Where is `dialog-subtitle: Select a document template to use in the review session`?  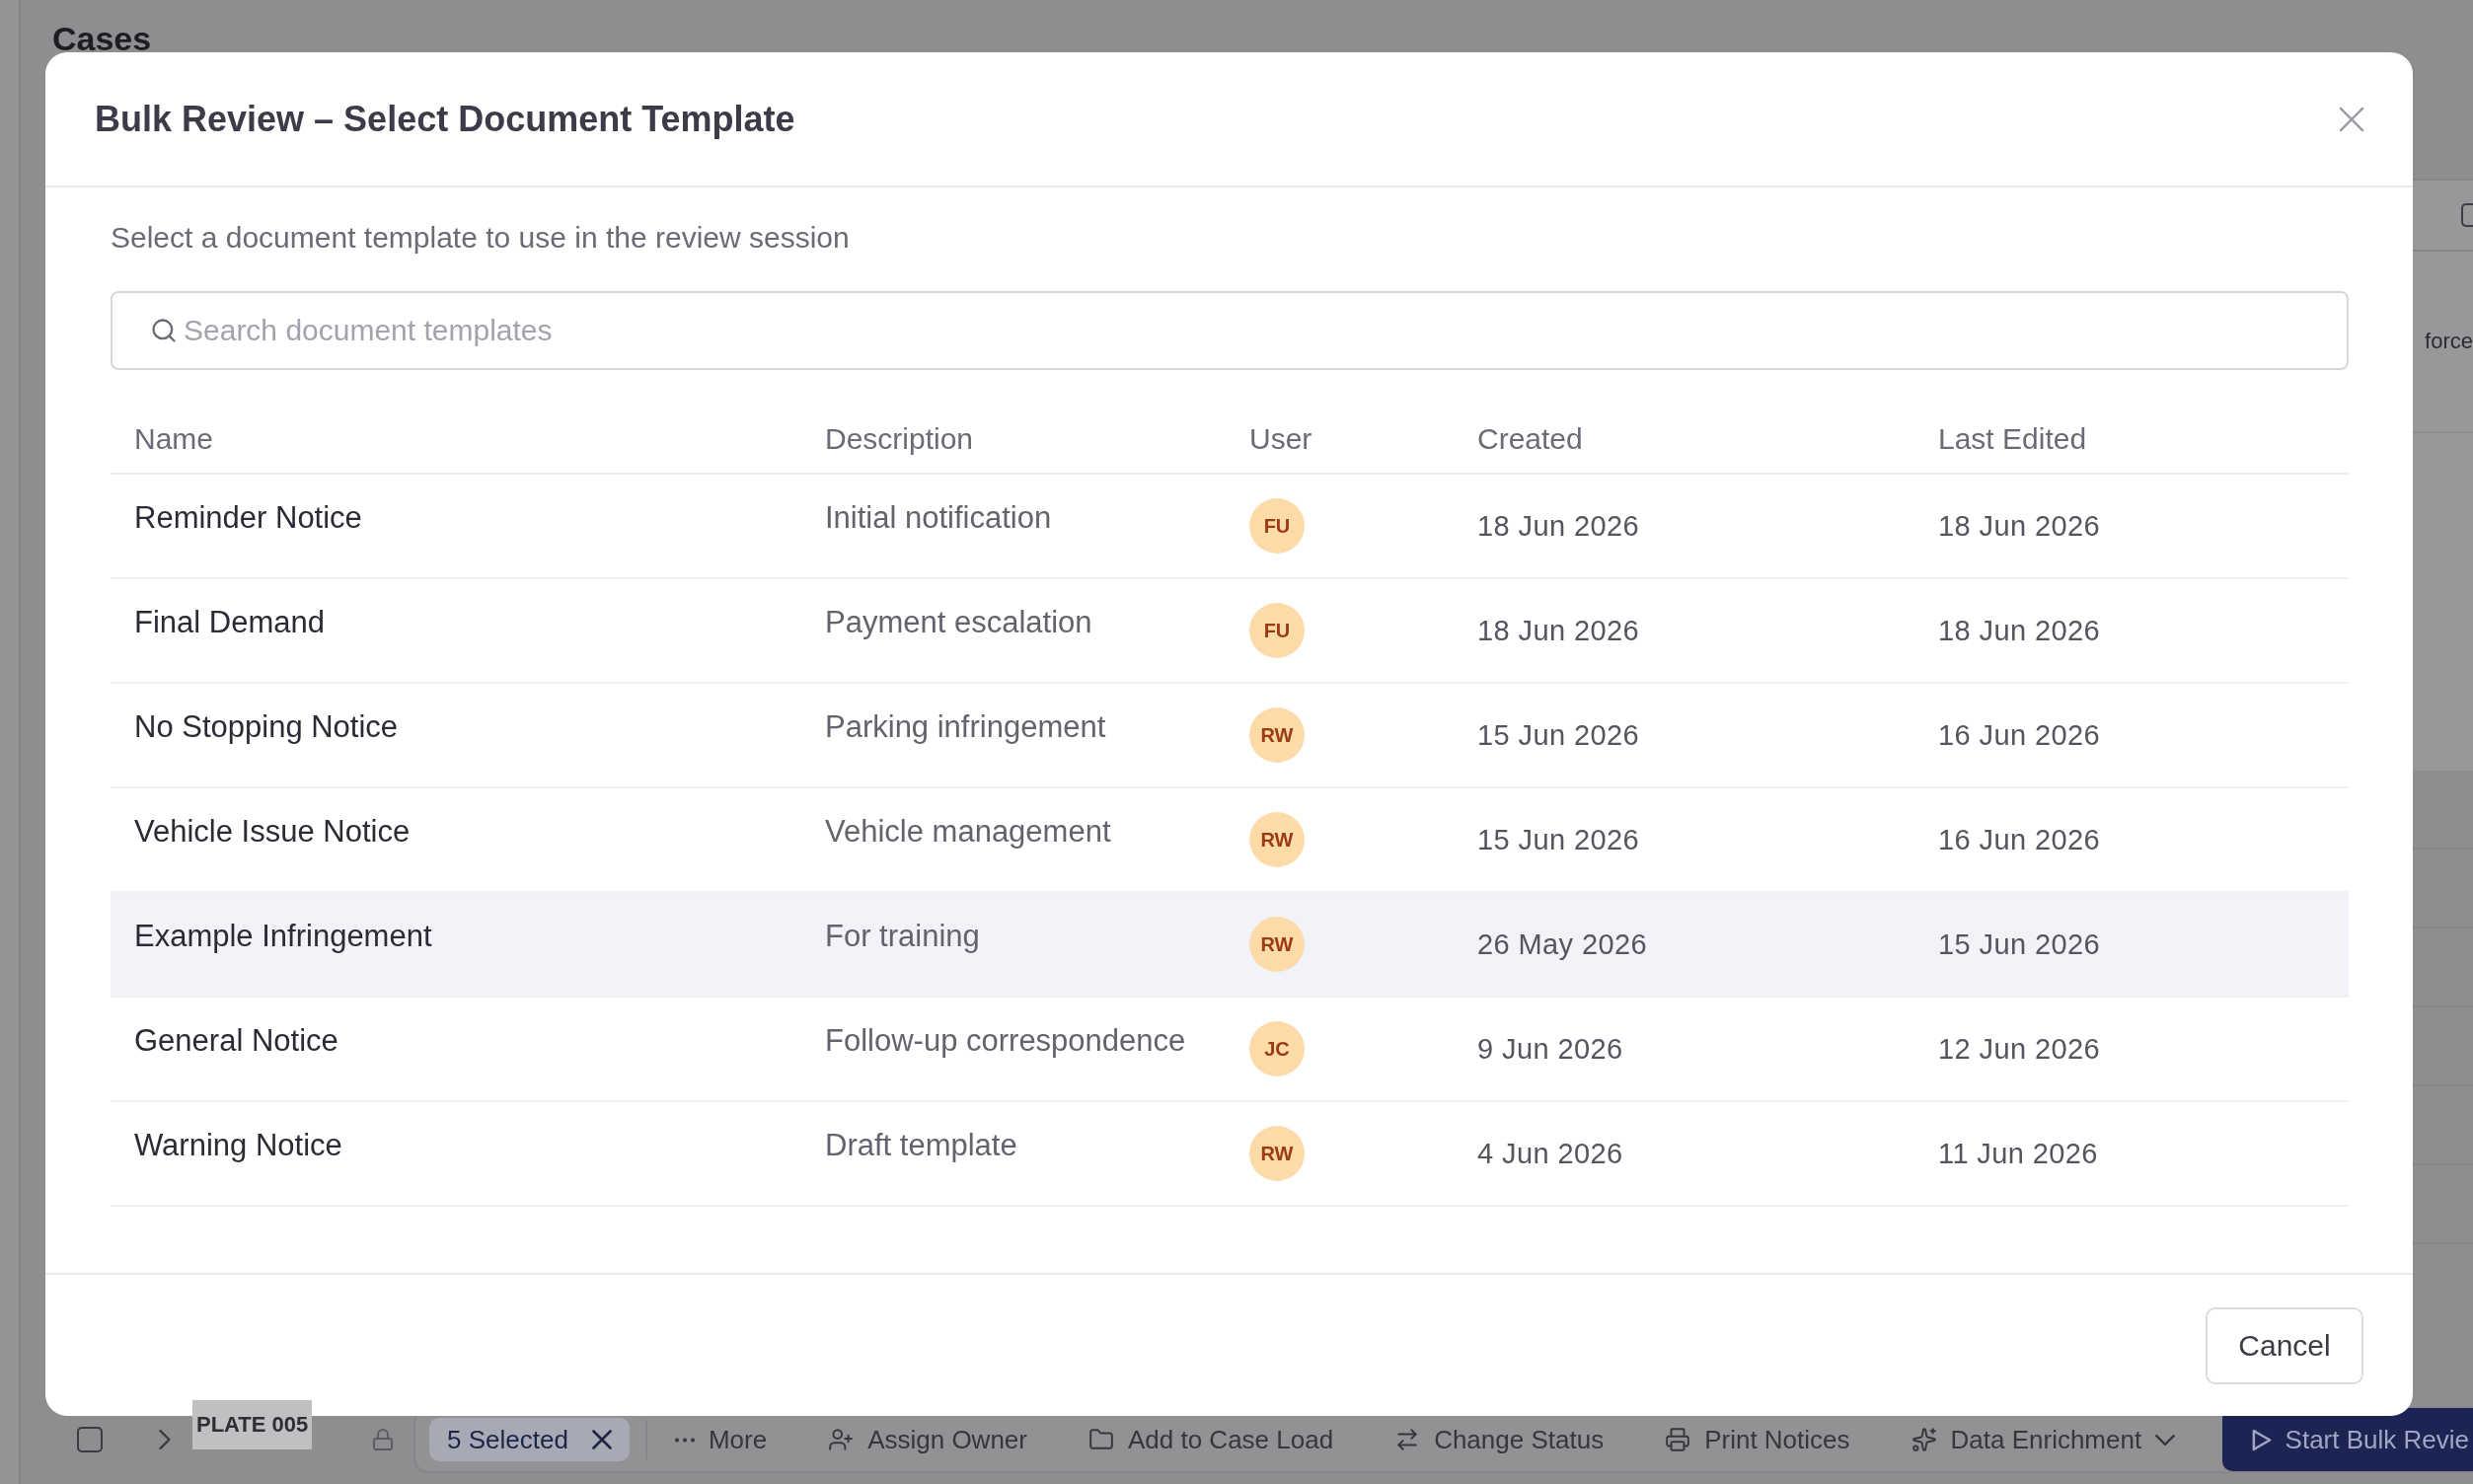
dialog-subtitle: Select a document template to use in the review session is located at coordinates (480, 238).